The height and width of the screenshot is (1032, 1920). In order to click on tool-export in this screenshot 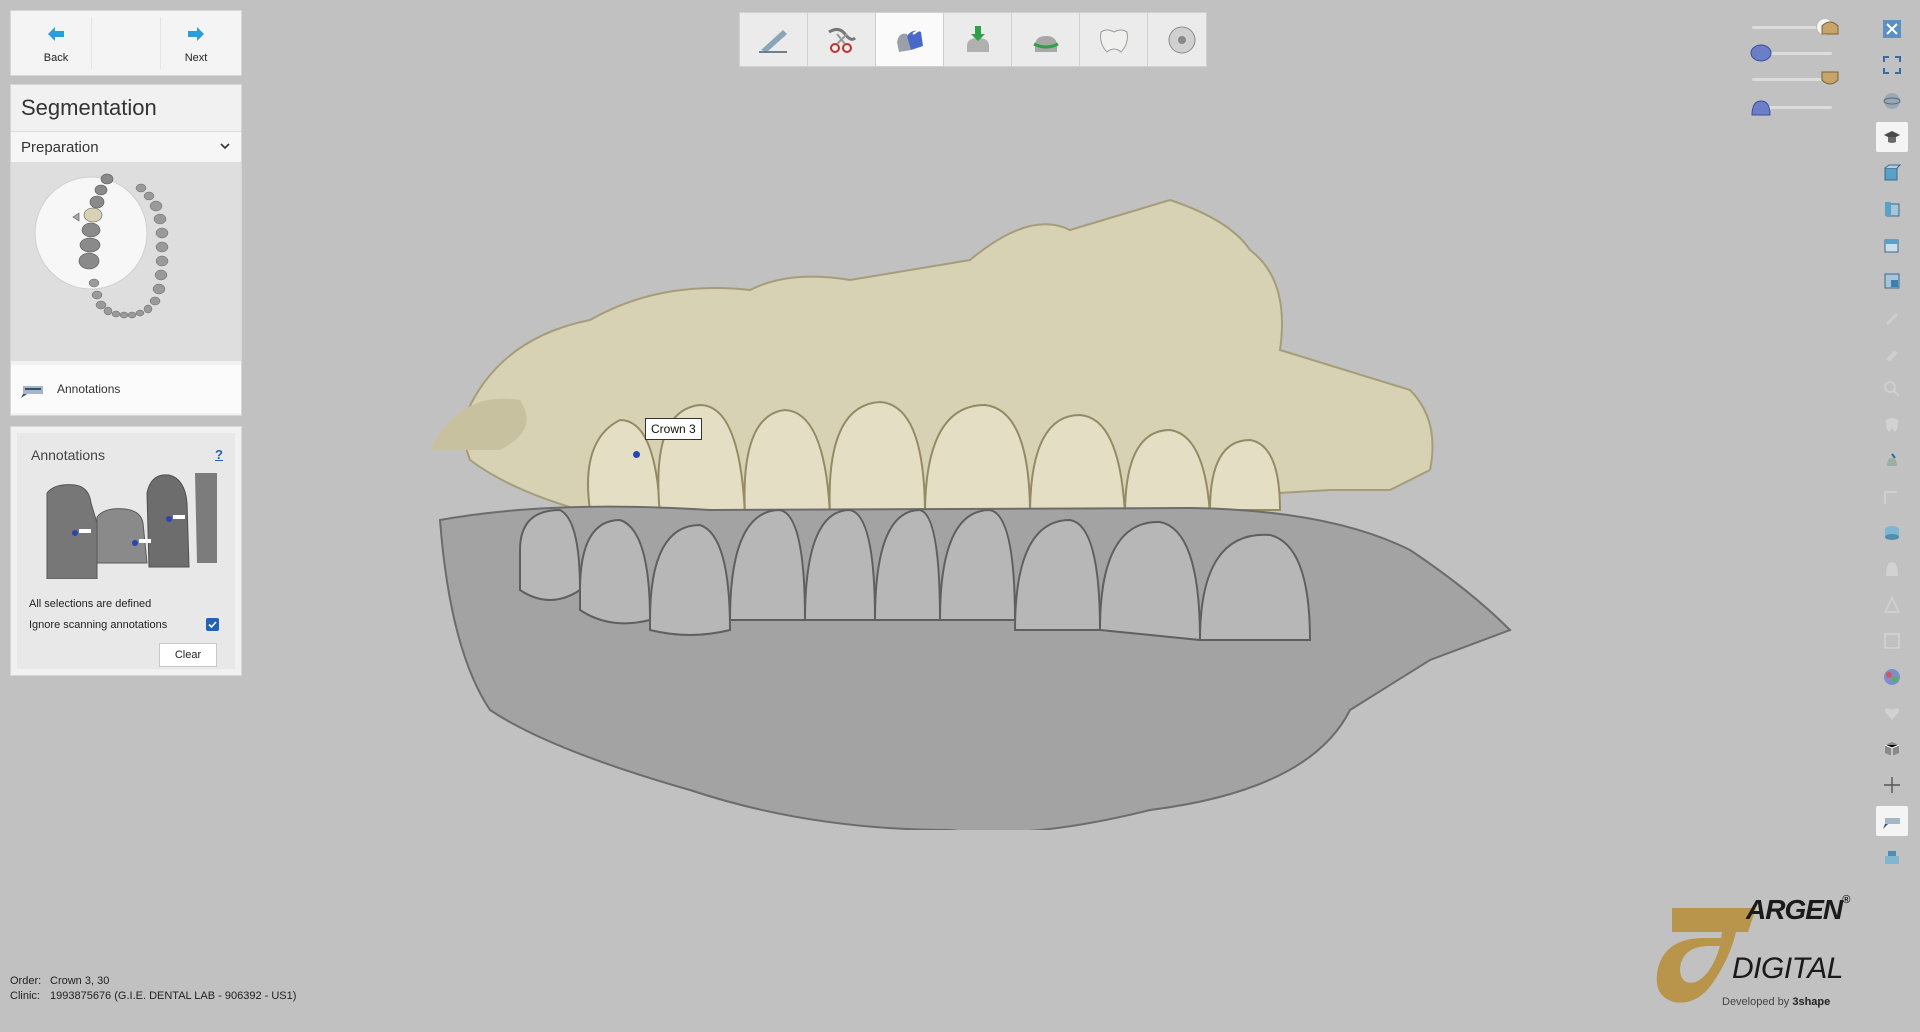, I will do `click(1177, 39)`.